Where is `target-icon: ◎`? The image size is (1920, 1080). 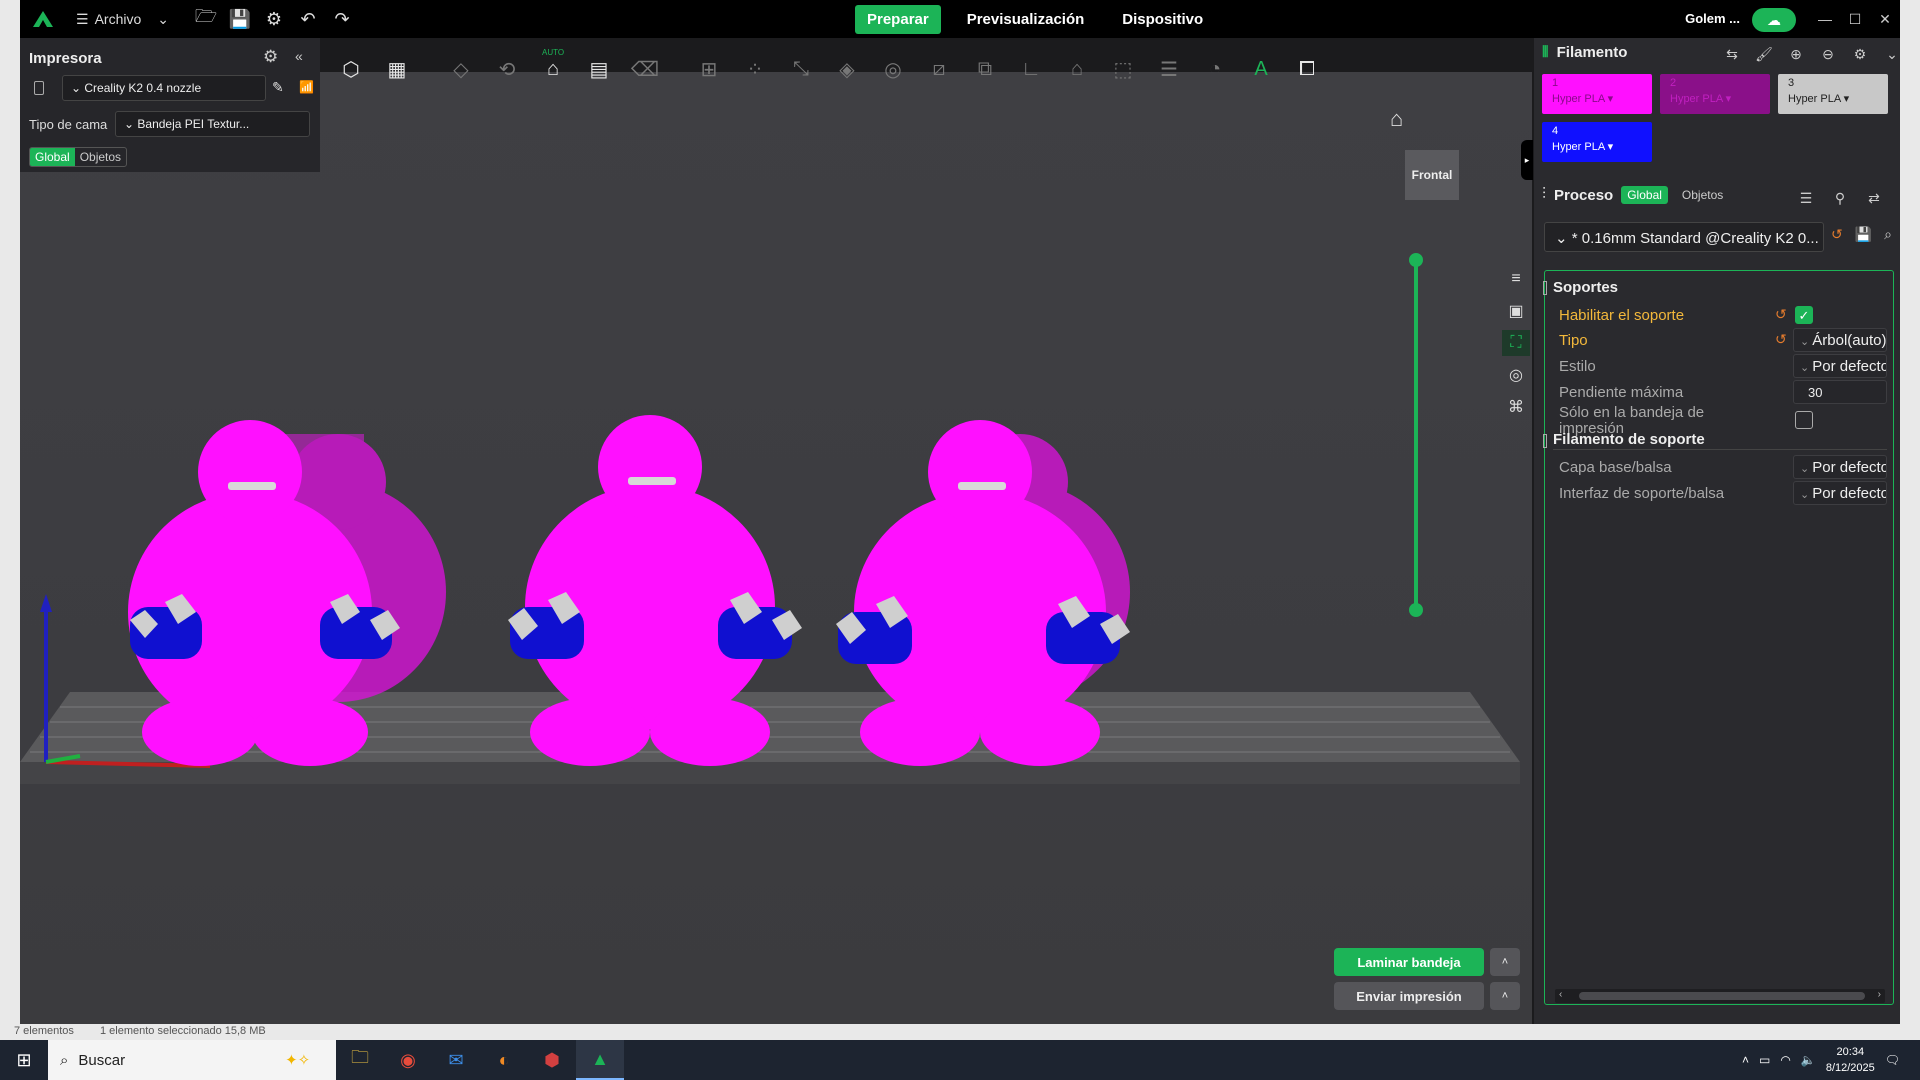
target-icon: ◎ is located at coordinates (1516, 375).